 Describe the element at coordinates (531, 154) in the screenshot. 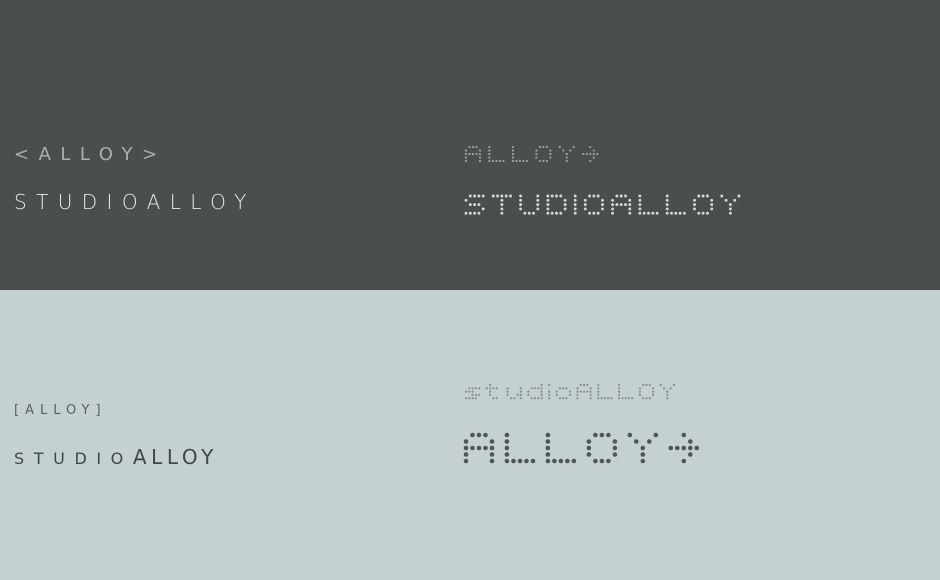

I see `dot-wordmark-alloy-dark` at that location.